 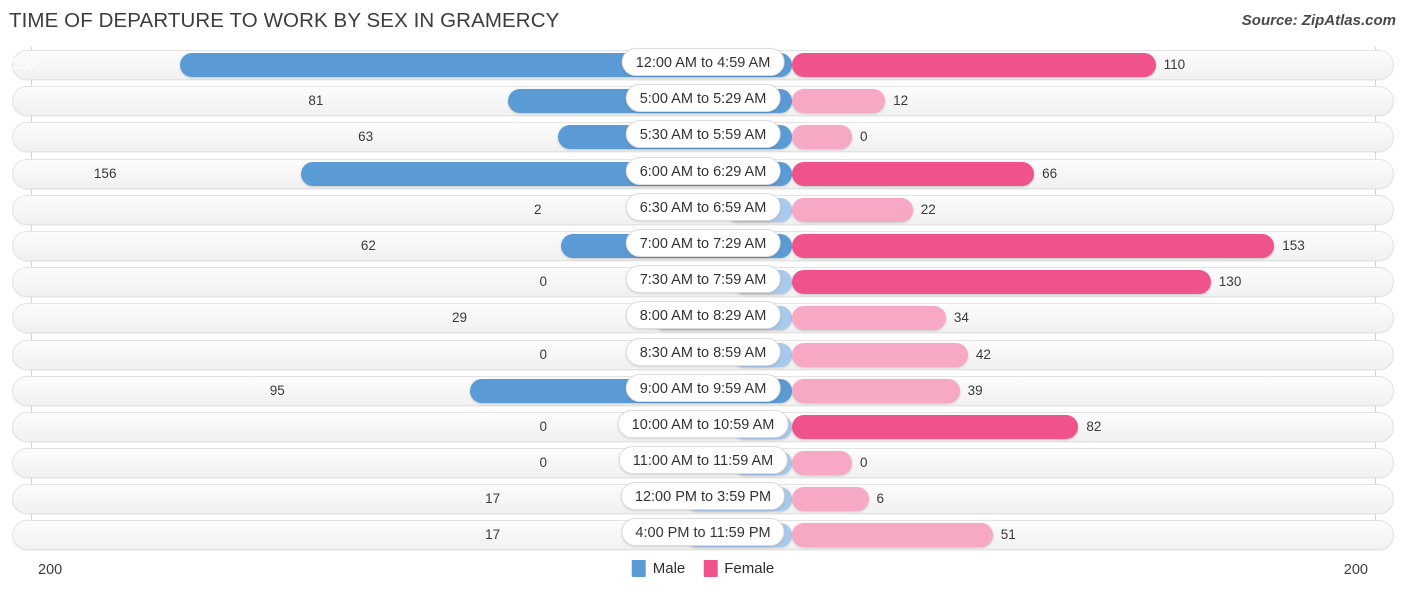 I want to click on category-label: 5:00 AM to 5:29 AM, so click(x=703, y=98).